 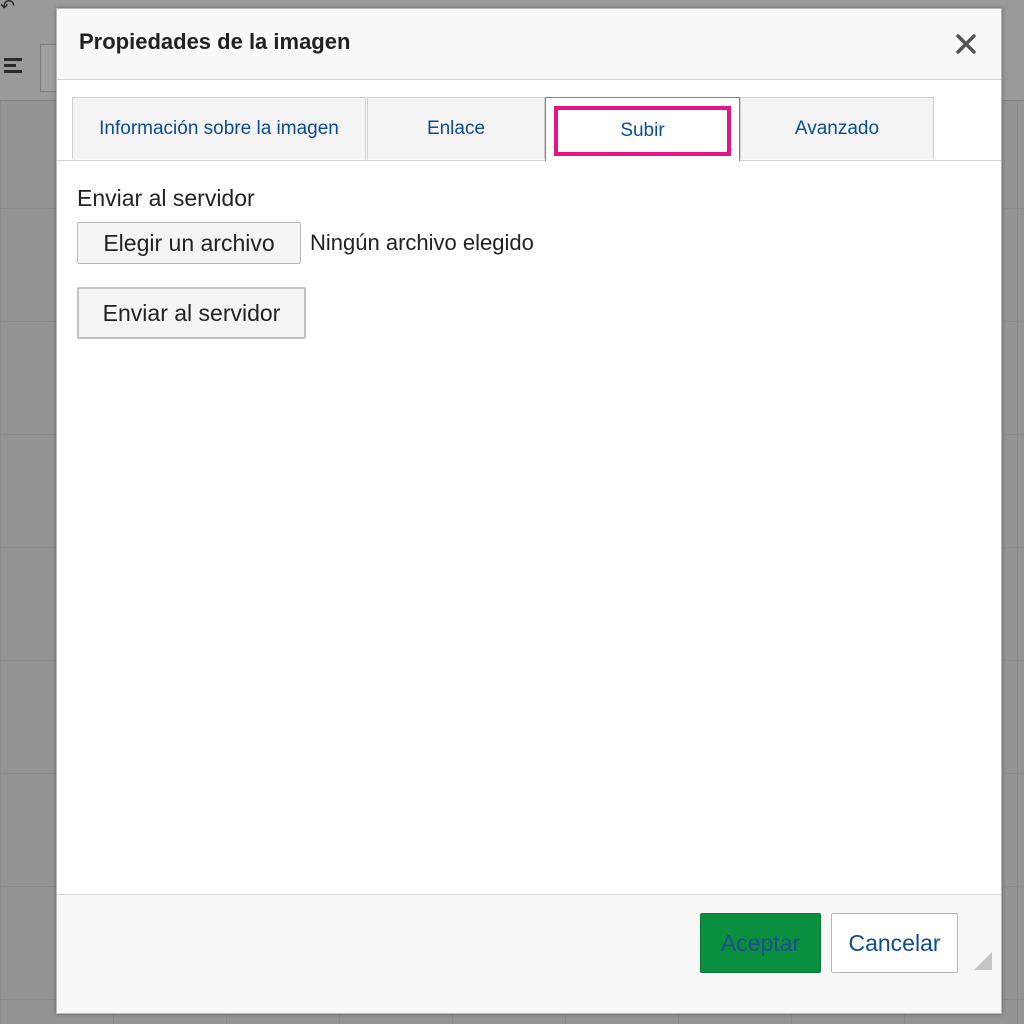 I want to click on tab-label: Avanzado, so click(x=837, y=128).